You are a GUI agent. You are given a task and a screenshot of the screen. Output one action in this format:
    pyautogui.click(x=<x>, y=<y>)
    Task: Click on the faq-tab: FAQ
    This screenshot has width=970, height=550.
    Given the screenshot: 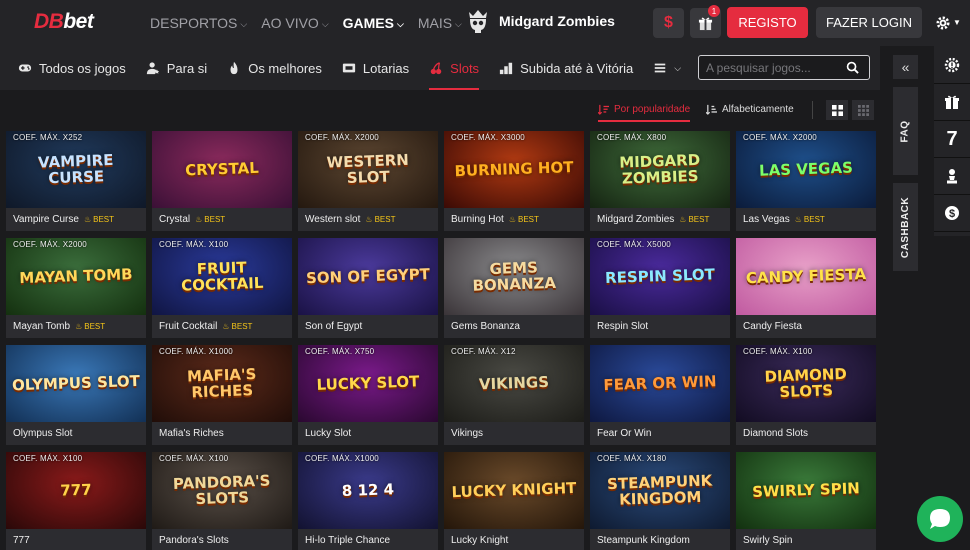 What is the action you would take?
    pyautogui.click(x=905, y=131)
    